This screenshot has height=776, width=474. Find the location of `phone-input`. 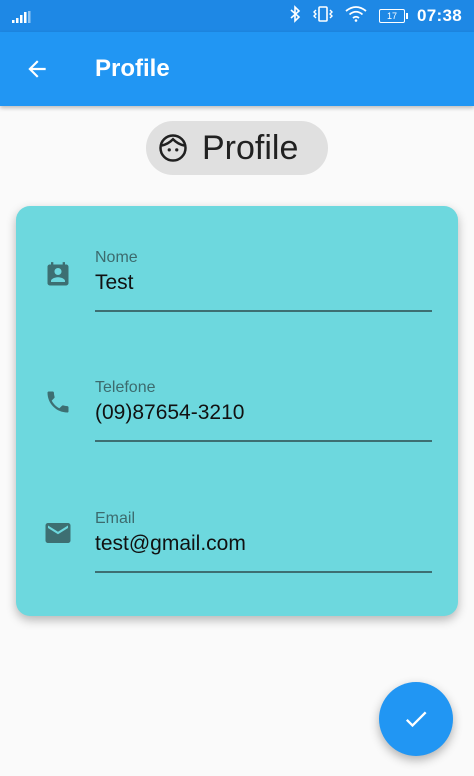

phone-input is located at coordinates (263, 413).